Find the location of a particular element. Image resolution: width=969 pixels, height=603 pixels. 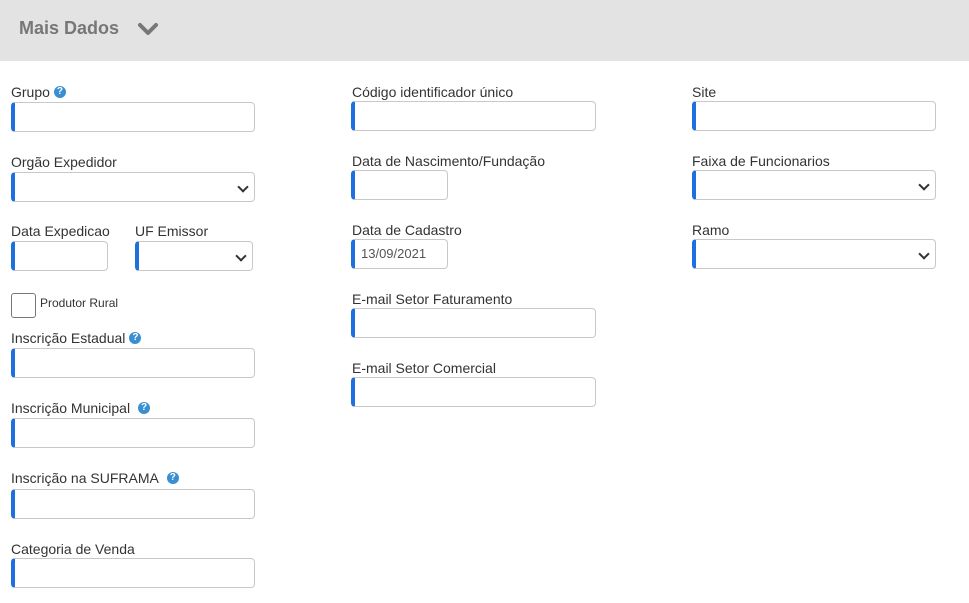

inscricao-municipal-label-text: Inscrição Municipal is located at coordinates (71, 408).